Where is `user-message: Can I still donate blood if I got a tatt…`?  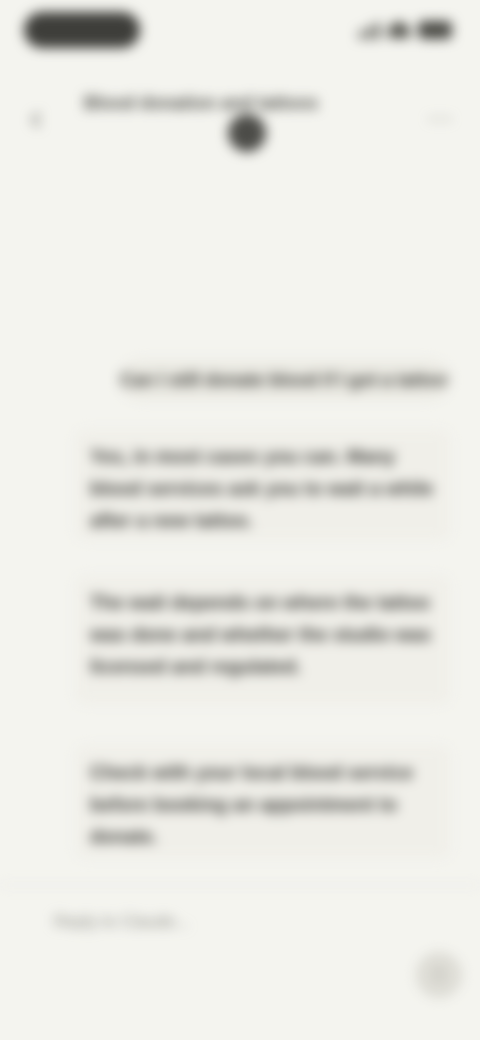
user-message: Can I still donate blood if I got a tatt… is located at coordinates (285, 380).